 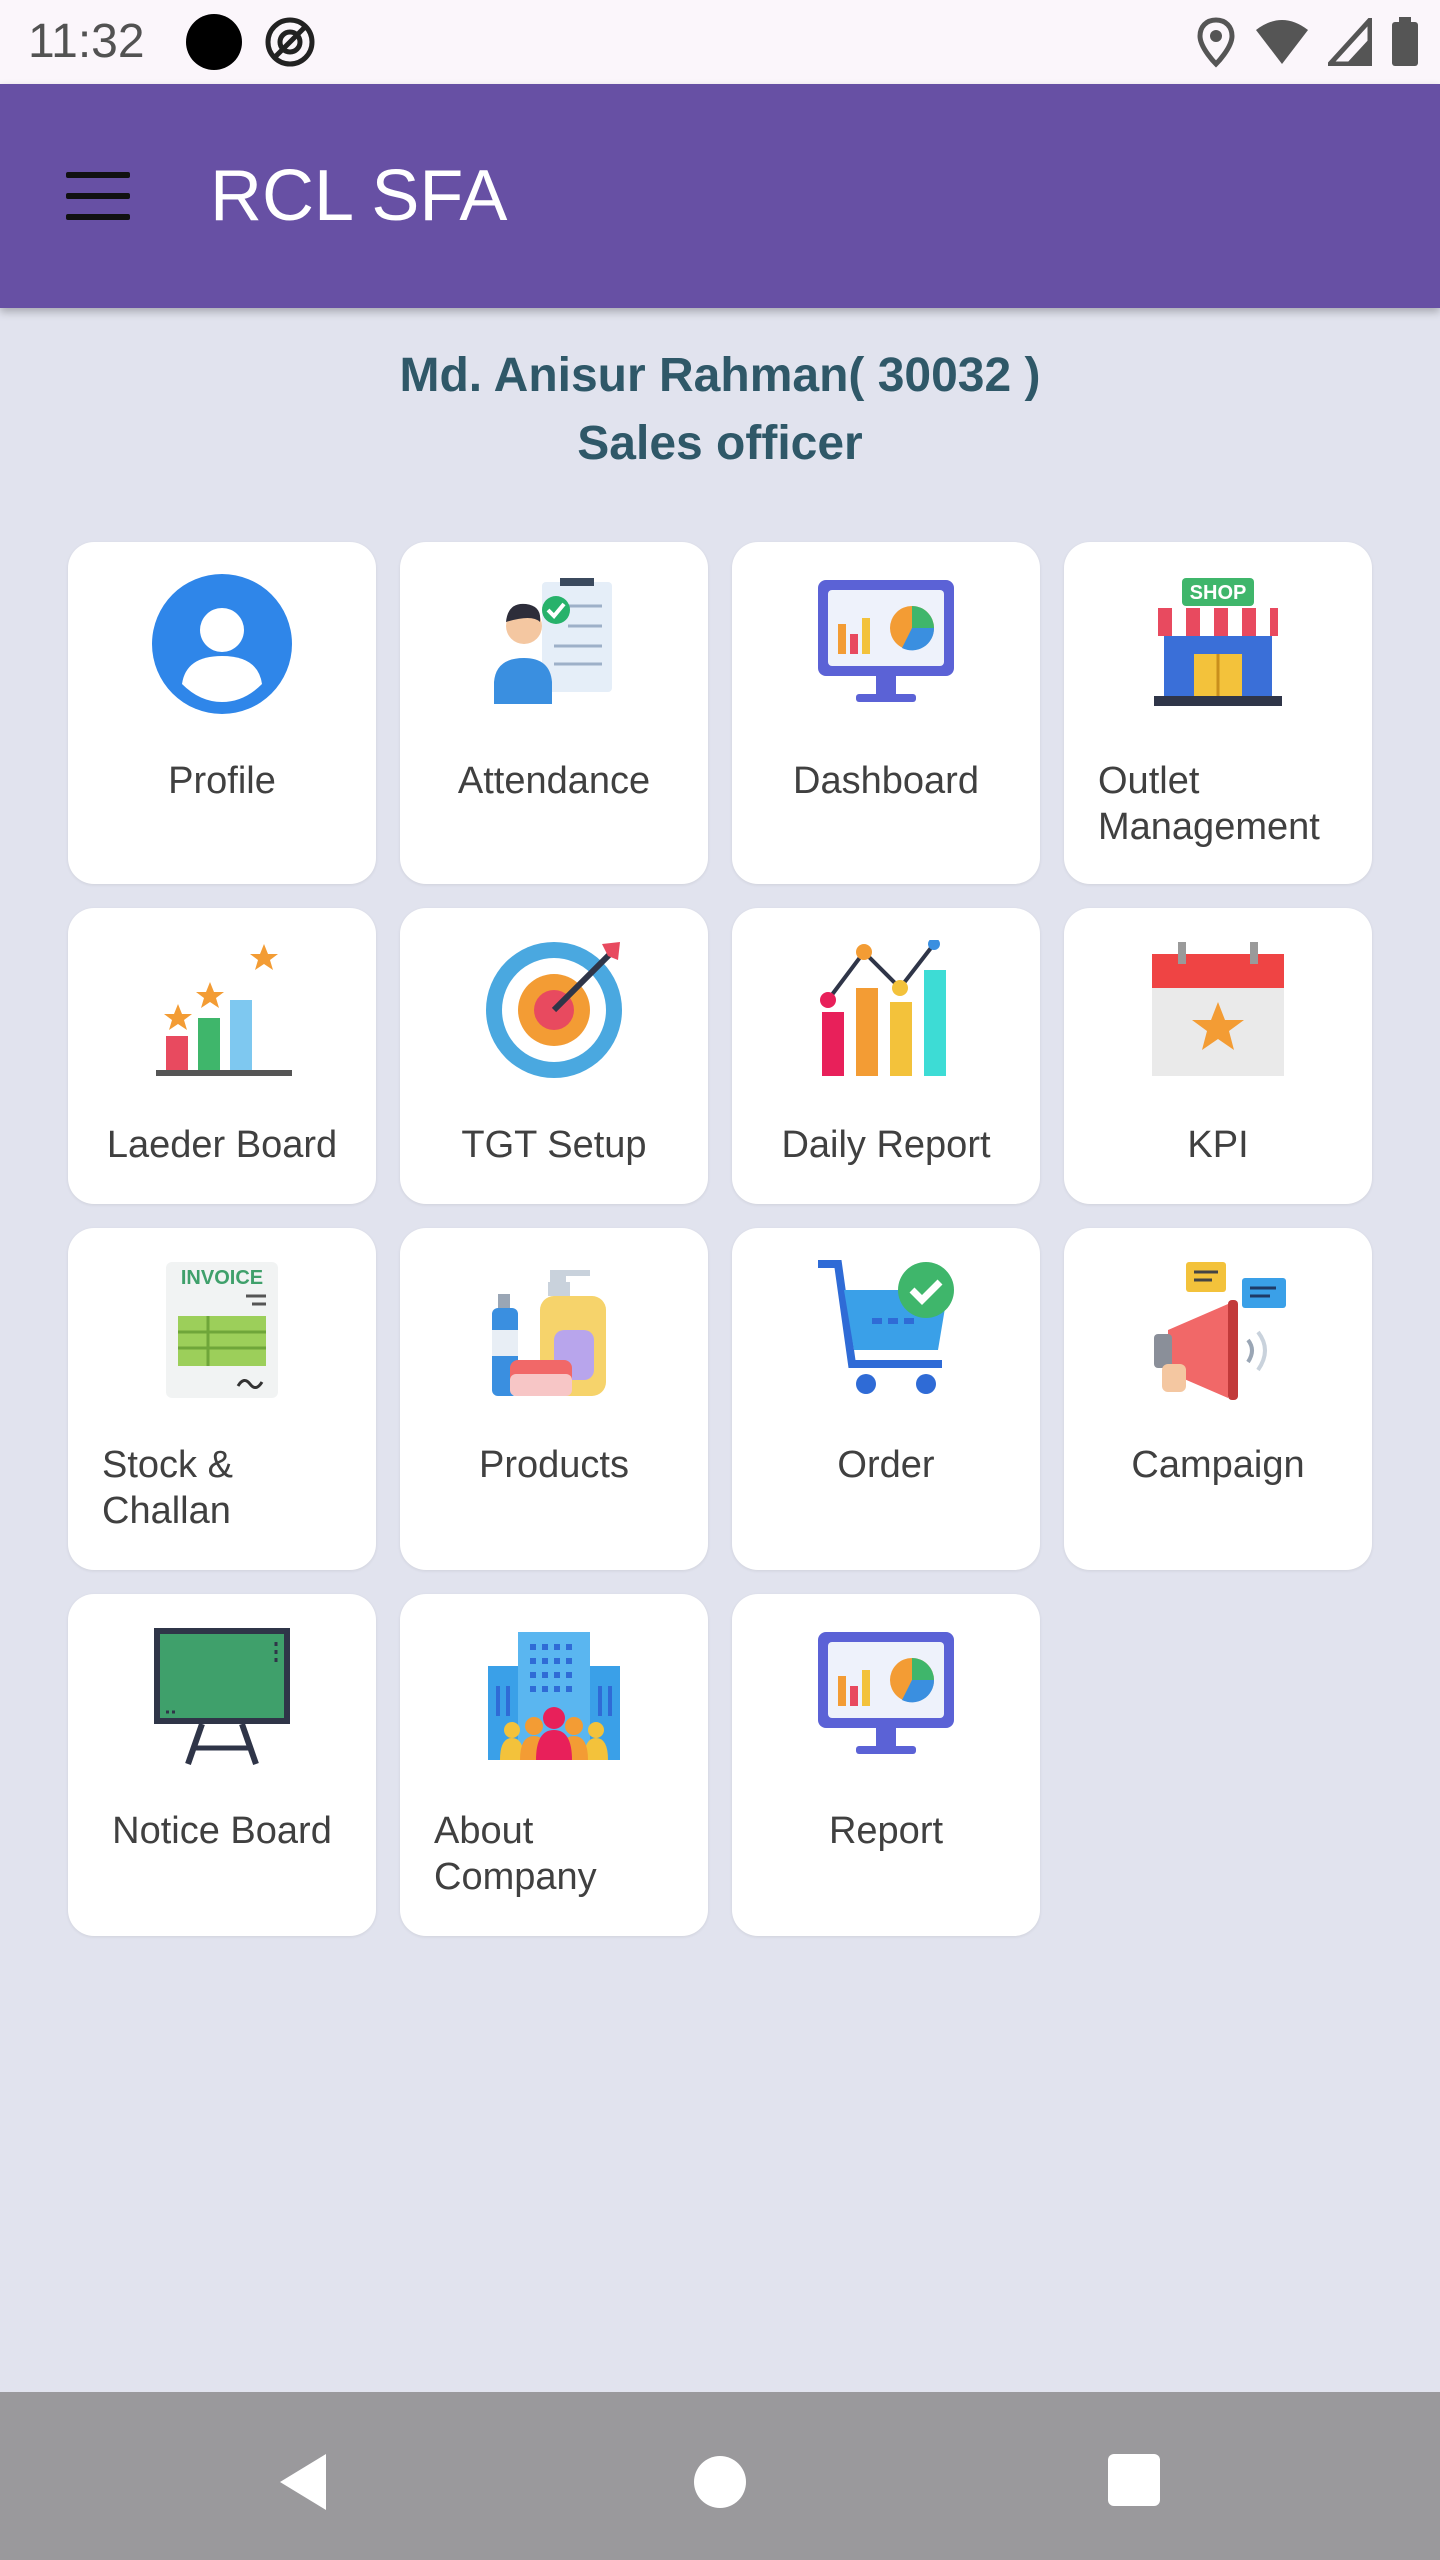 I want to click on tile-label: KPI, so click(x=1218, y=1145).